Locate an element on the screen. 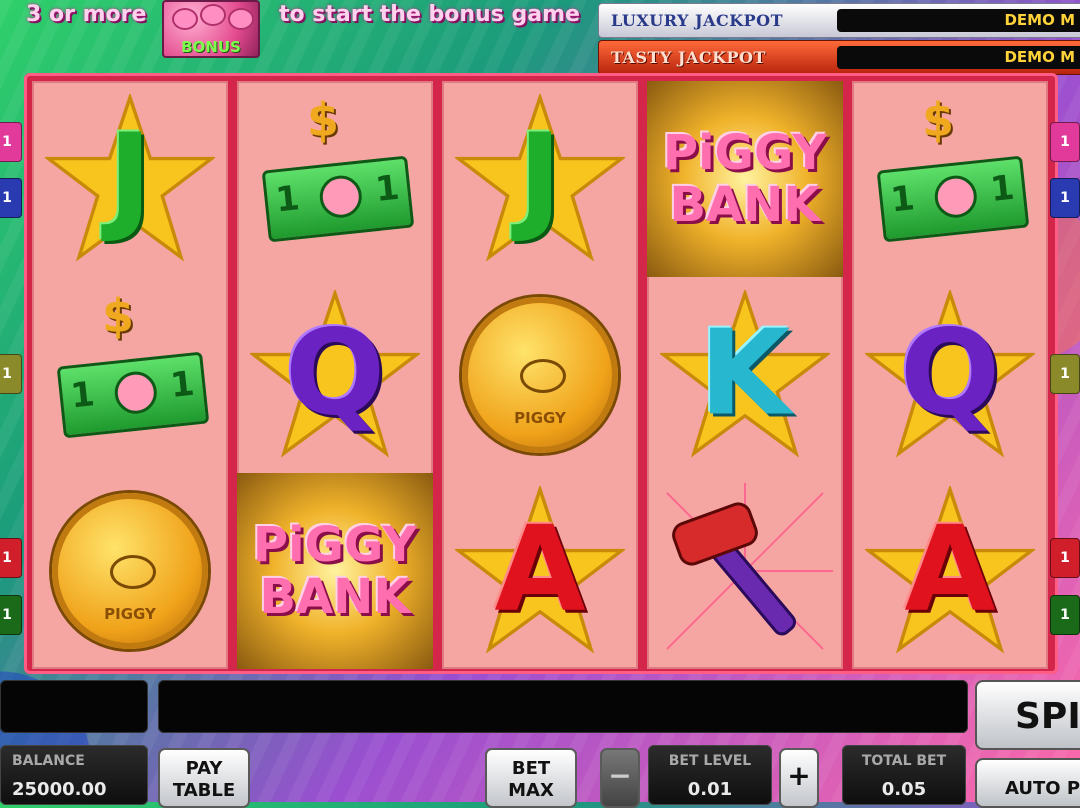 The width and height of the screenshot is (1080, 808). symbol-hammer is located at coordinates (745, 571).